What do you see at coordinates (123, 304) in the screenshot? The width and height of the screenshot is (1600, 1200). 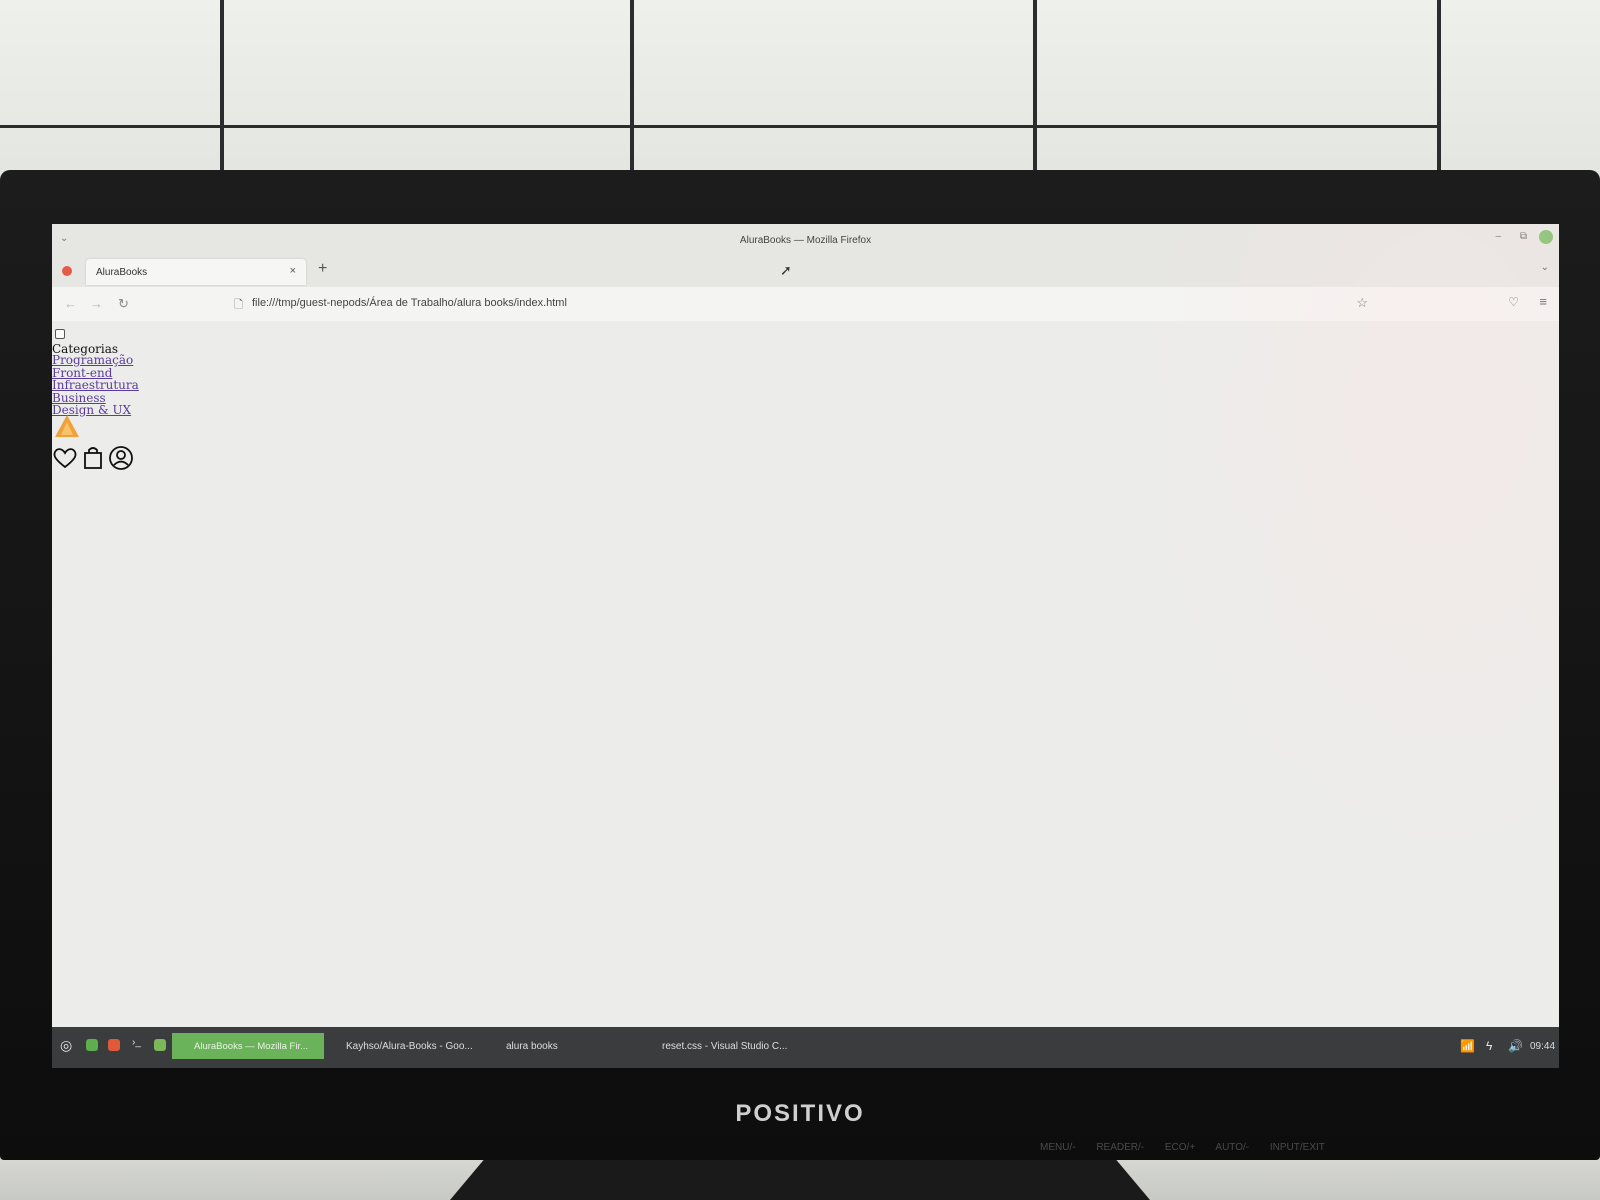 I see `reload-icon: ↻` at bounding box center [123, 304].